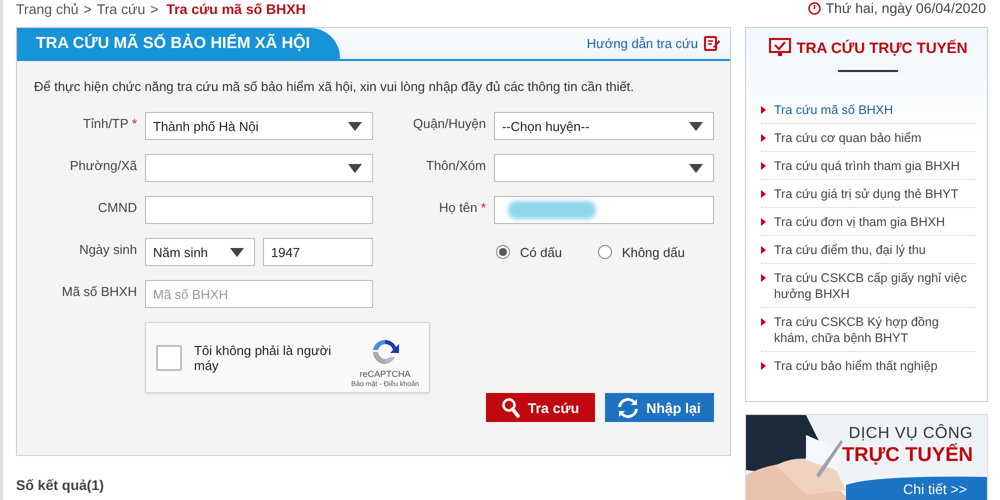  What do you see at coordinates (653, 252) in the screenshot?
I see `radio-label: Không dấu` at bounding box center [653, 252].